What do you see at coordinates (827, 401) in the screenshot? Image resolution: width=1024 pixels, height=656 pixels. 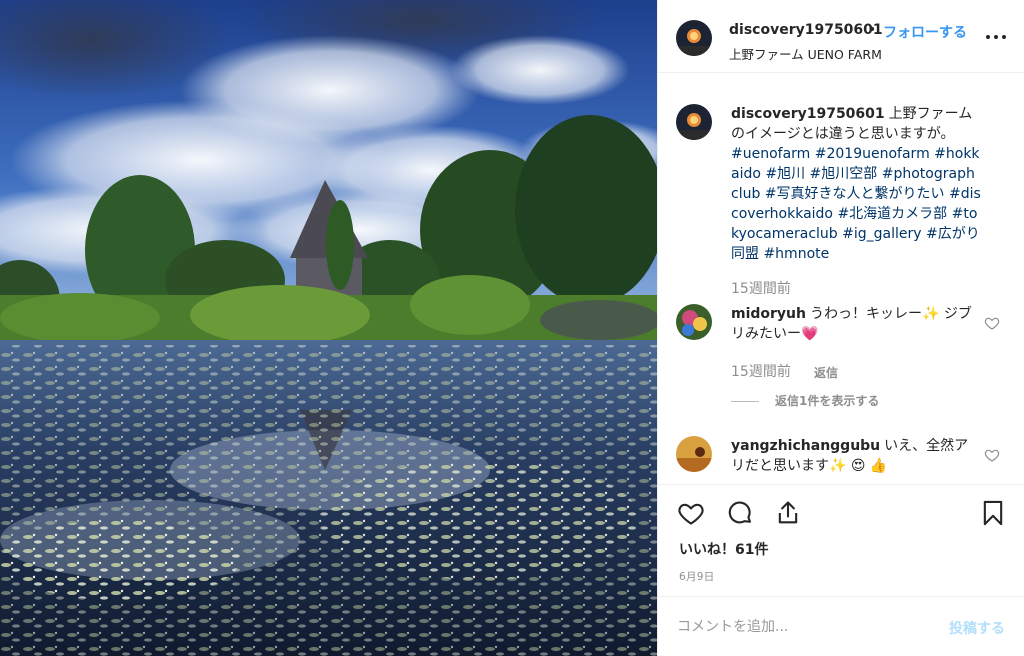 I see `view-replies-label: 返信1件を表示する` at bounding box center [827, 401].